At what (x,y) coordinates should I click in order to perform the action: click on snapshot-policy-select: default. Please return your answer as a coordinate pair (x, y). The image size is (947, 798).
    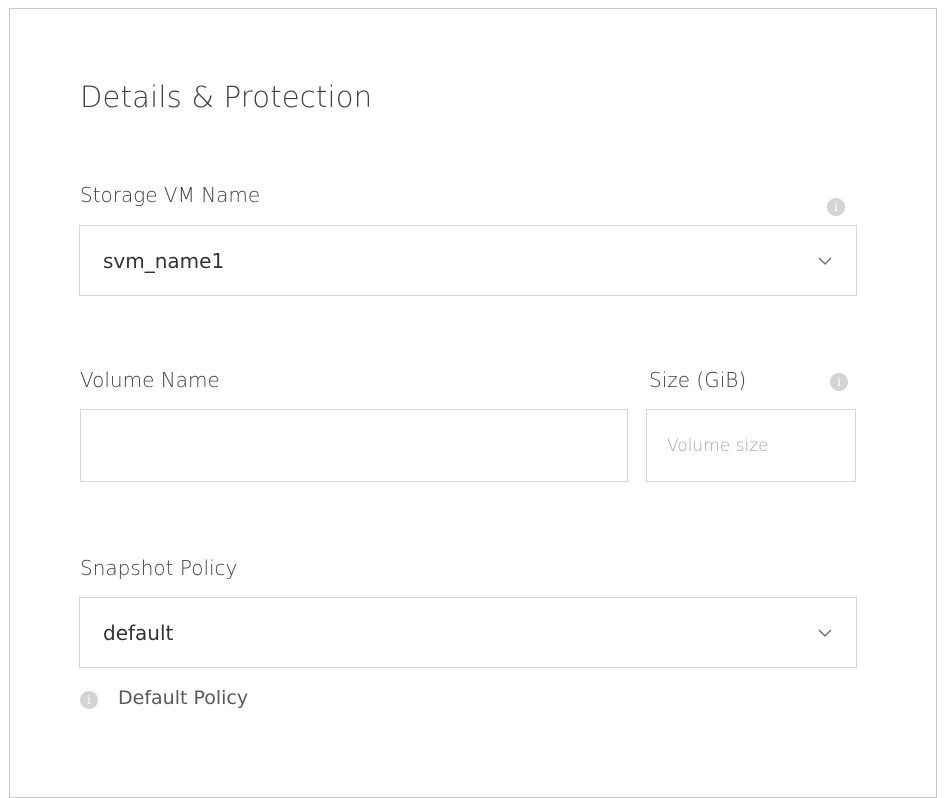
    Looking at the image, I should click on (468, 632).